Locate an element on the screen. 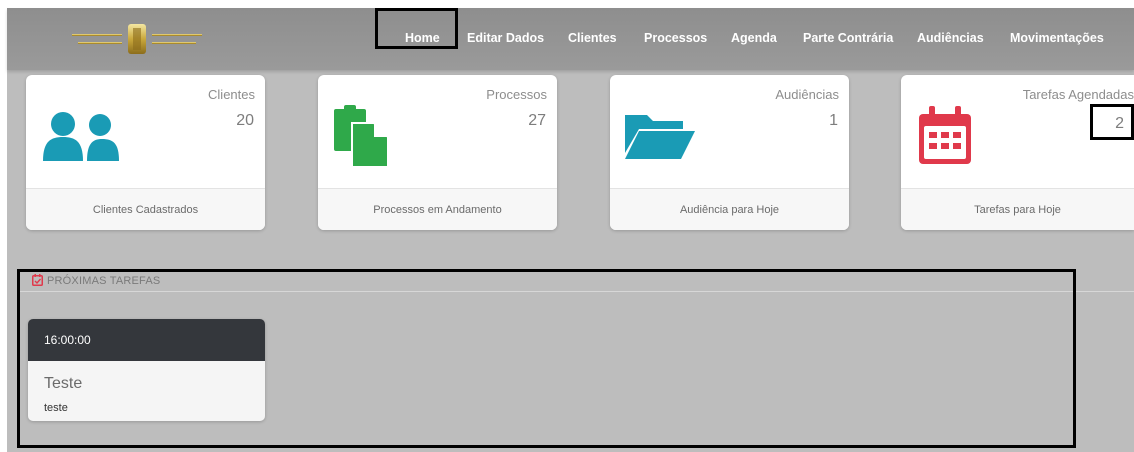 Image resolution: width=1134 pixels, height=452 pixels. card-footer: Tarefas para Hoje is located at coordinates (1017, 209).